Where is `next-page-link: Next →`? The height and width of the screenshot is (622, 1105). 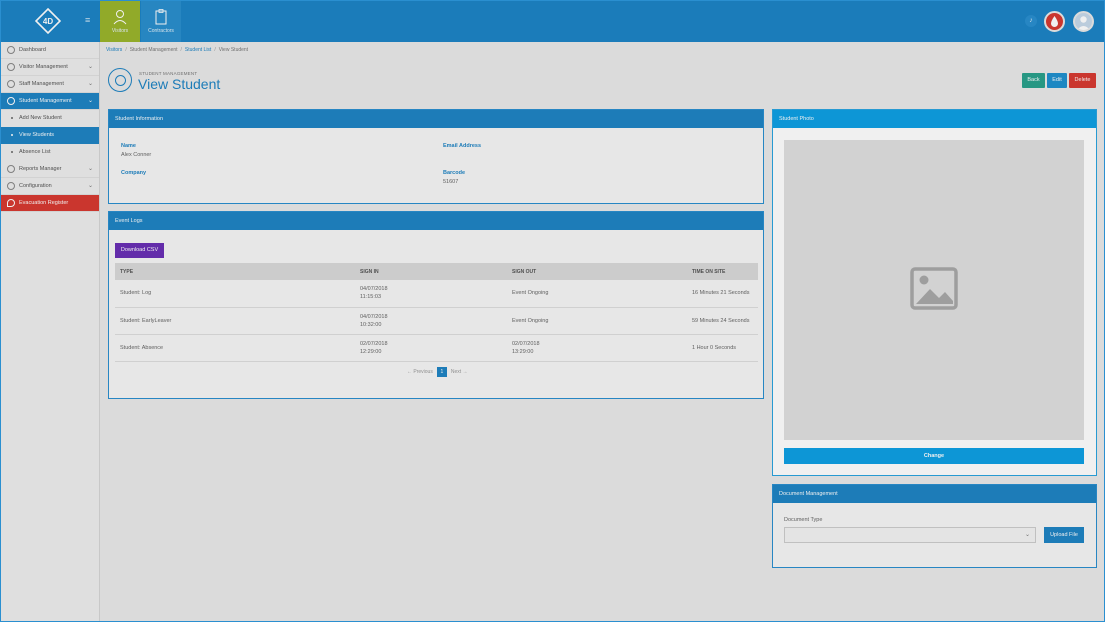 next-page-link: Next → is located at coordinates (459, 372).